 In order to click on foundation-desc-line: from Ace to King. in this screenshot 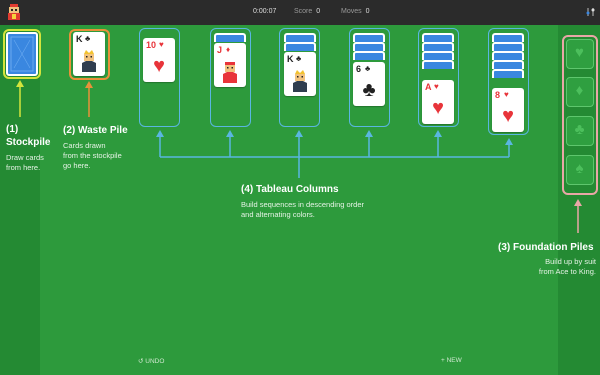, I will do `click(567, 271)`.